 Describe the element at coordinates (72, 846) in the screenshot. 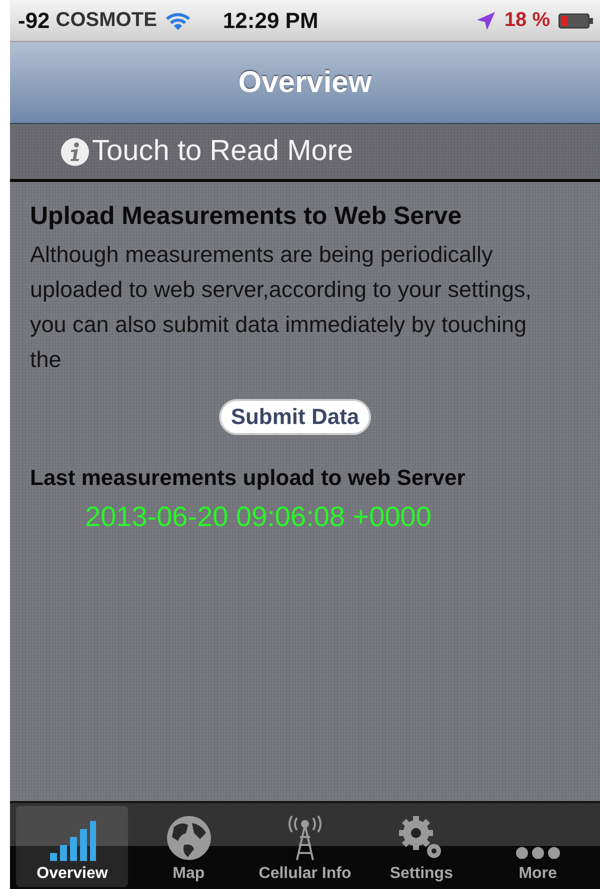

I see `tab-item: Overview` at that location.